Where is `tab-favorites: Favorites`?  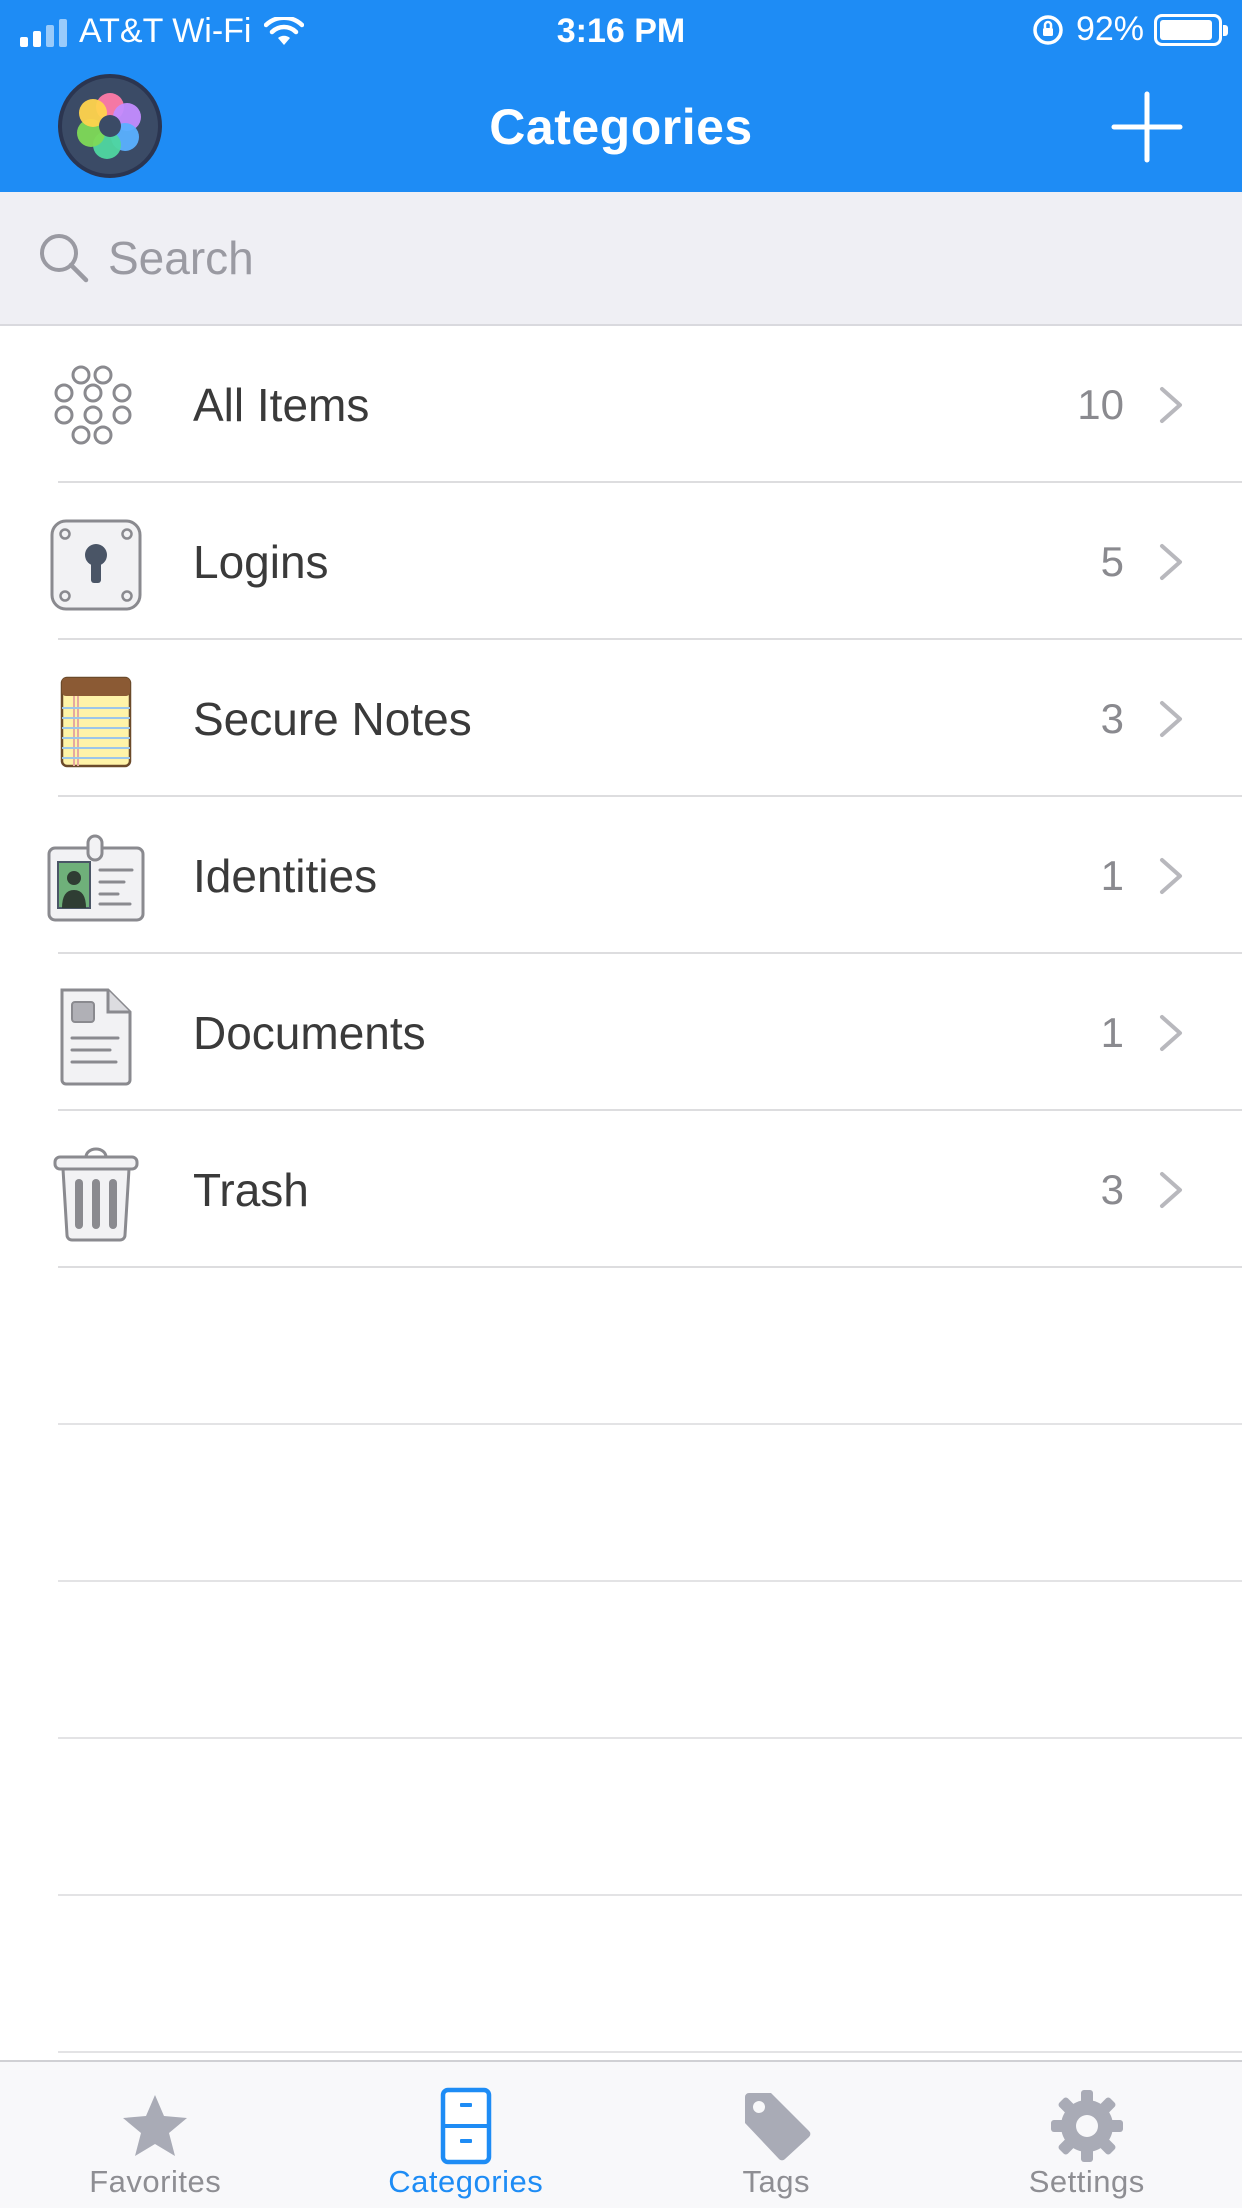
tab-favorites: Favorites is located at coordinates (155, 2135).